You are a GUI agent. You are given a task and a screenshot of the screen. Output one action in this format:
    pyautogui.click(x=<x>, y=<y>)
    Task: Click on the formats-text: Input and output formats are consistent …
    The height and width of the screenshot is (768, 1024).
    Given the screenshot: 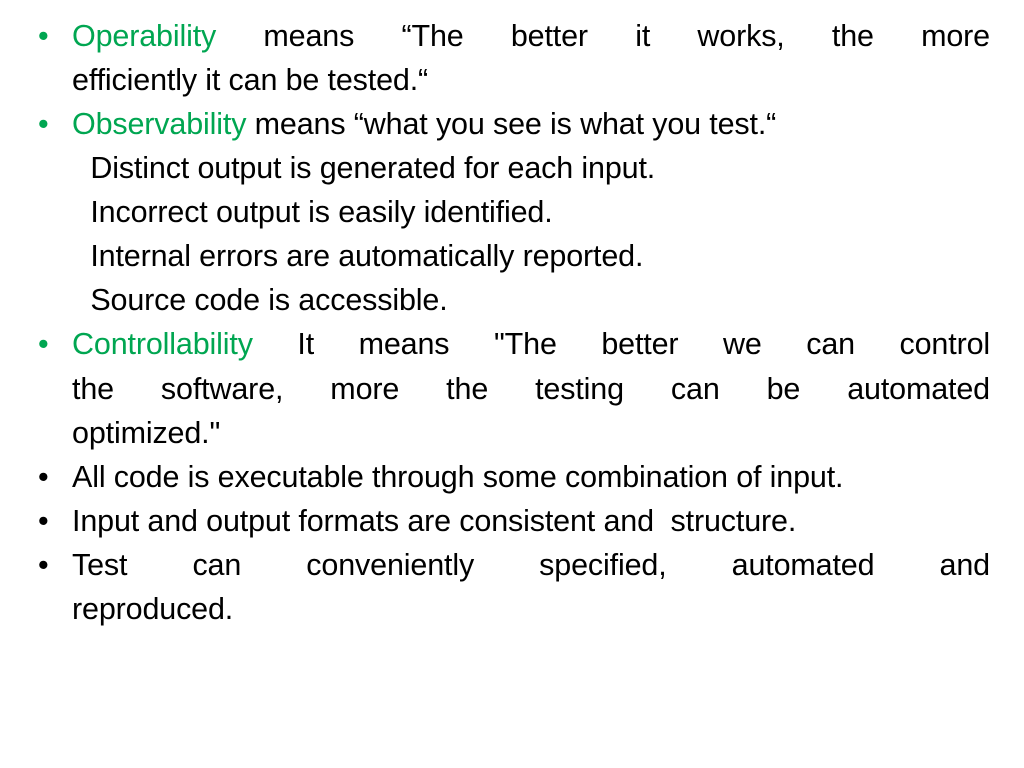 What is the action you would take?
    pyautogui.click(x=434, y=520)
    